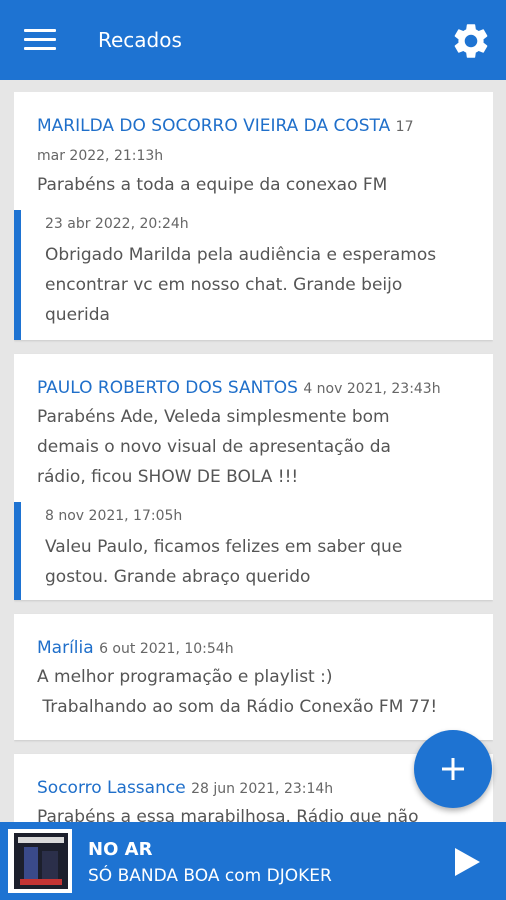  I want to click on reply-timestamp: 23 abr 2022, 20:24h, so click(117, 224).